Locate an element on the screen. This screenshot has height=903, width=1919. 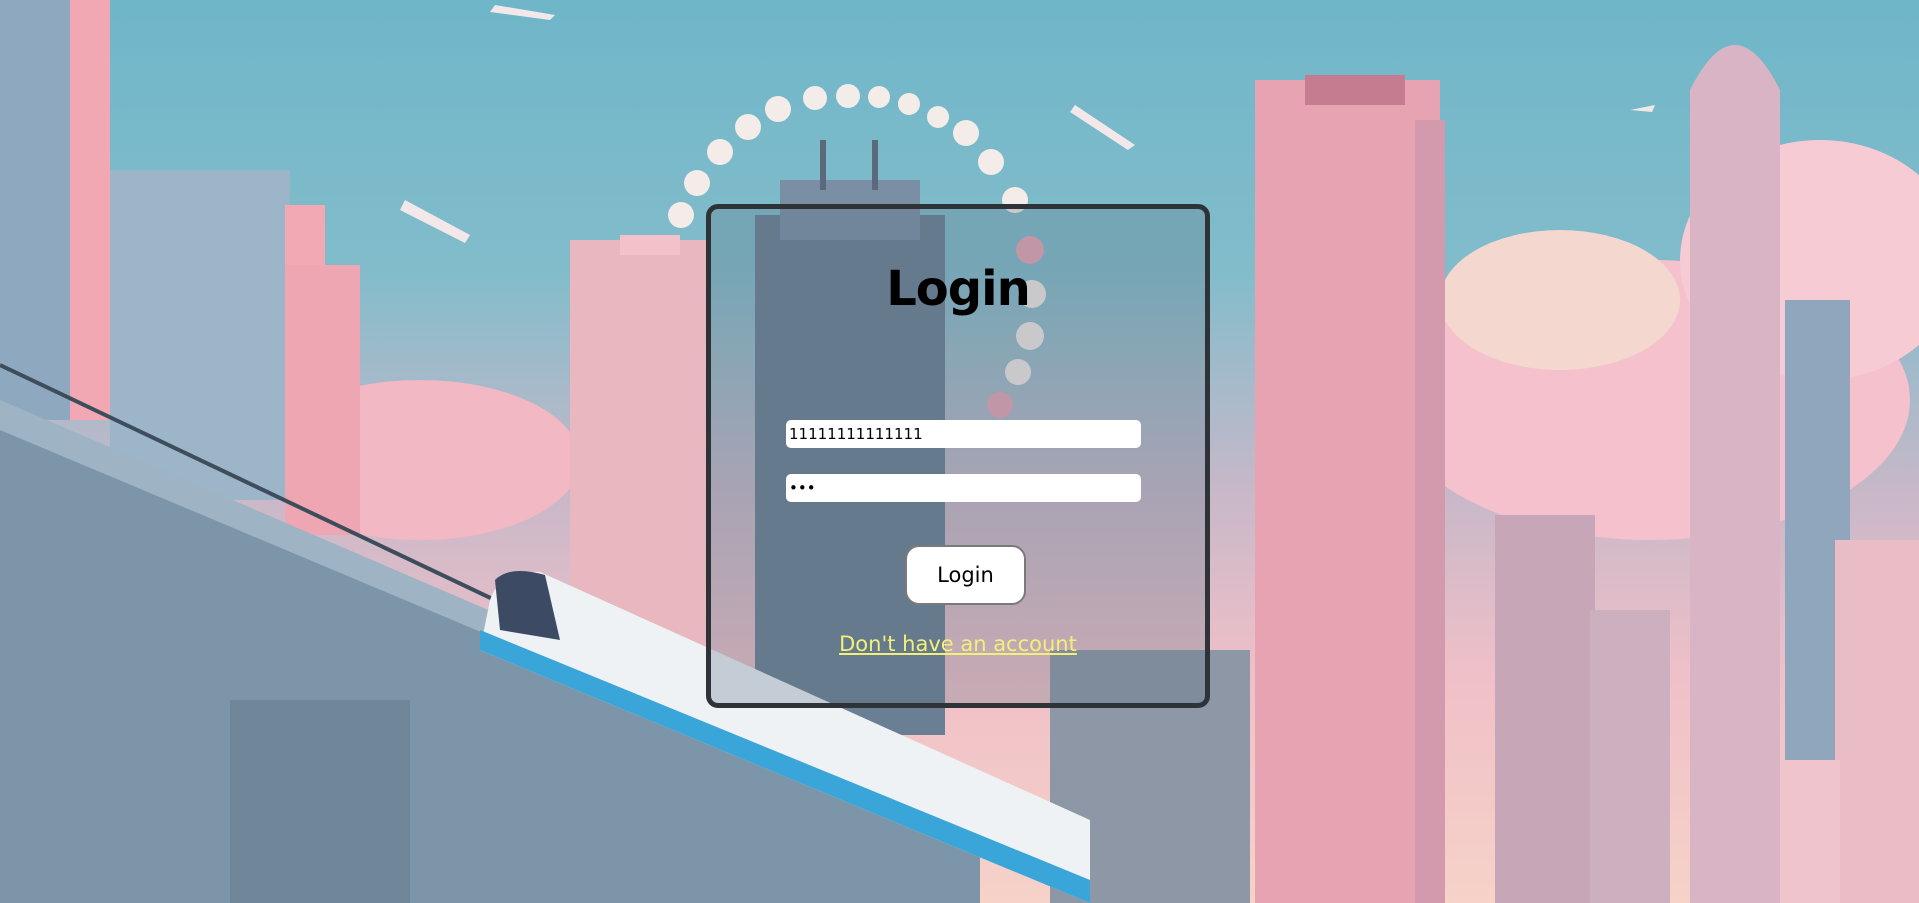
login-title: Login is located at coordinates (958, 289).